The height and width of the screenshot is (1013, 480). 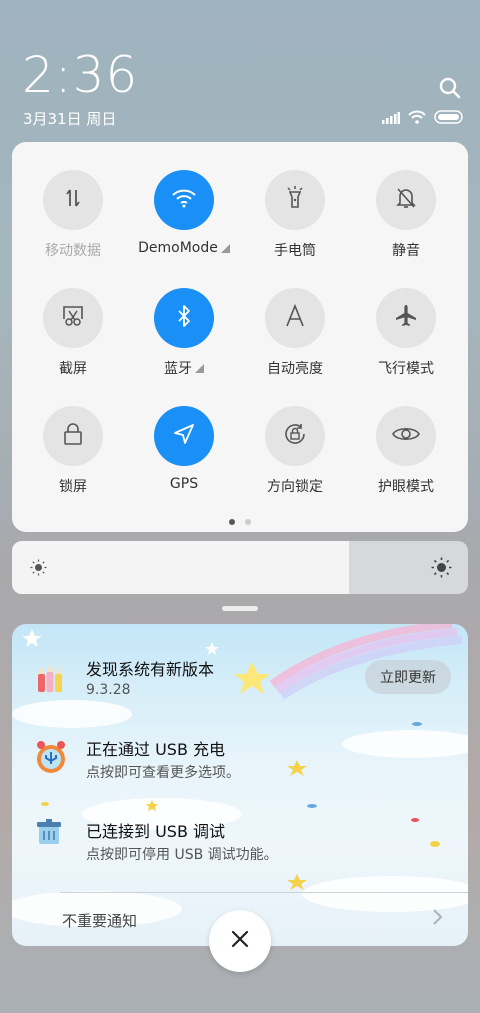 What do you see at coordinates (295, 369) in the screenshot?
I see `tile-label: 自动亮度` at bounding box center [295, 369].